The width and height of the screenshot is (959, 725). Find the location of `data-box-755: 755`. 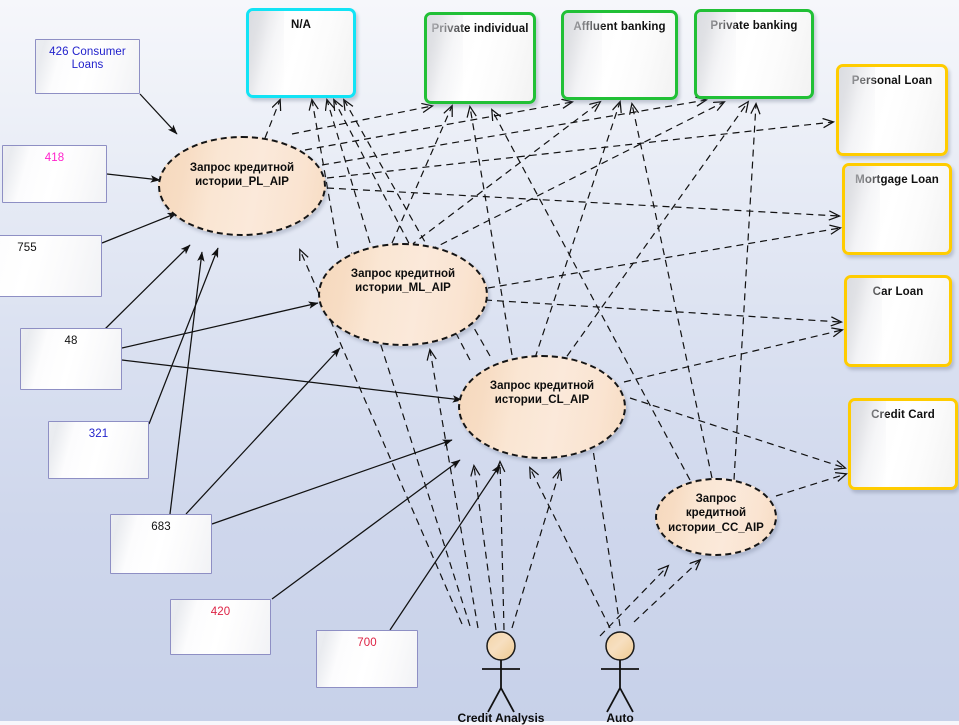

data-box-755: 755 is located at coordinates (51, 266).